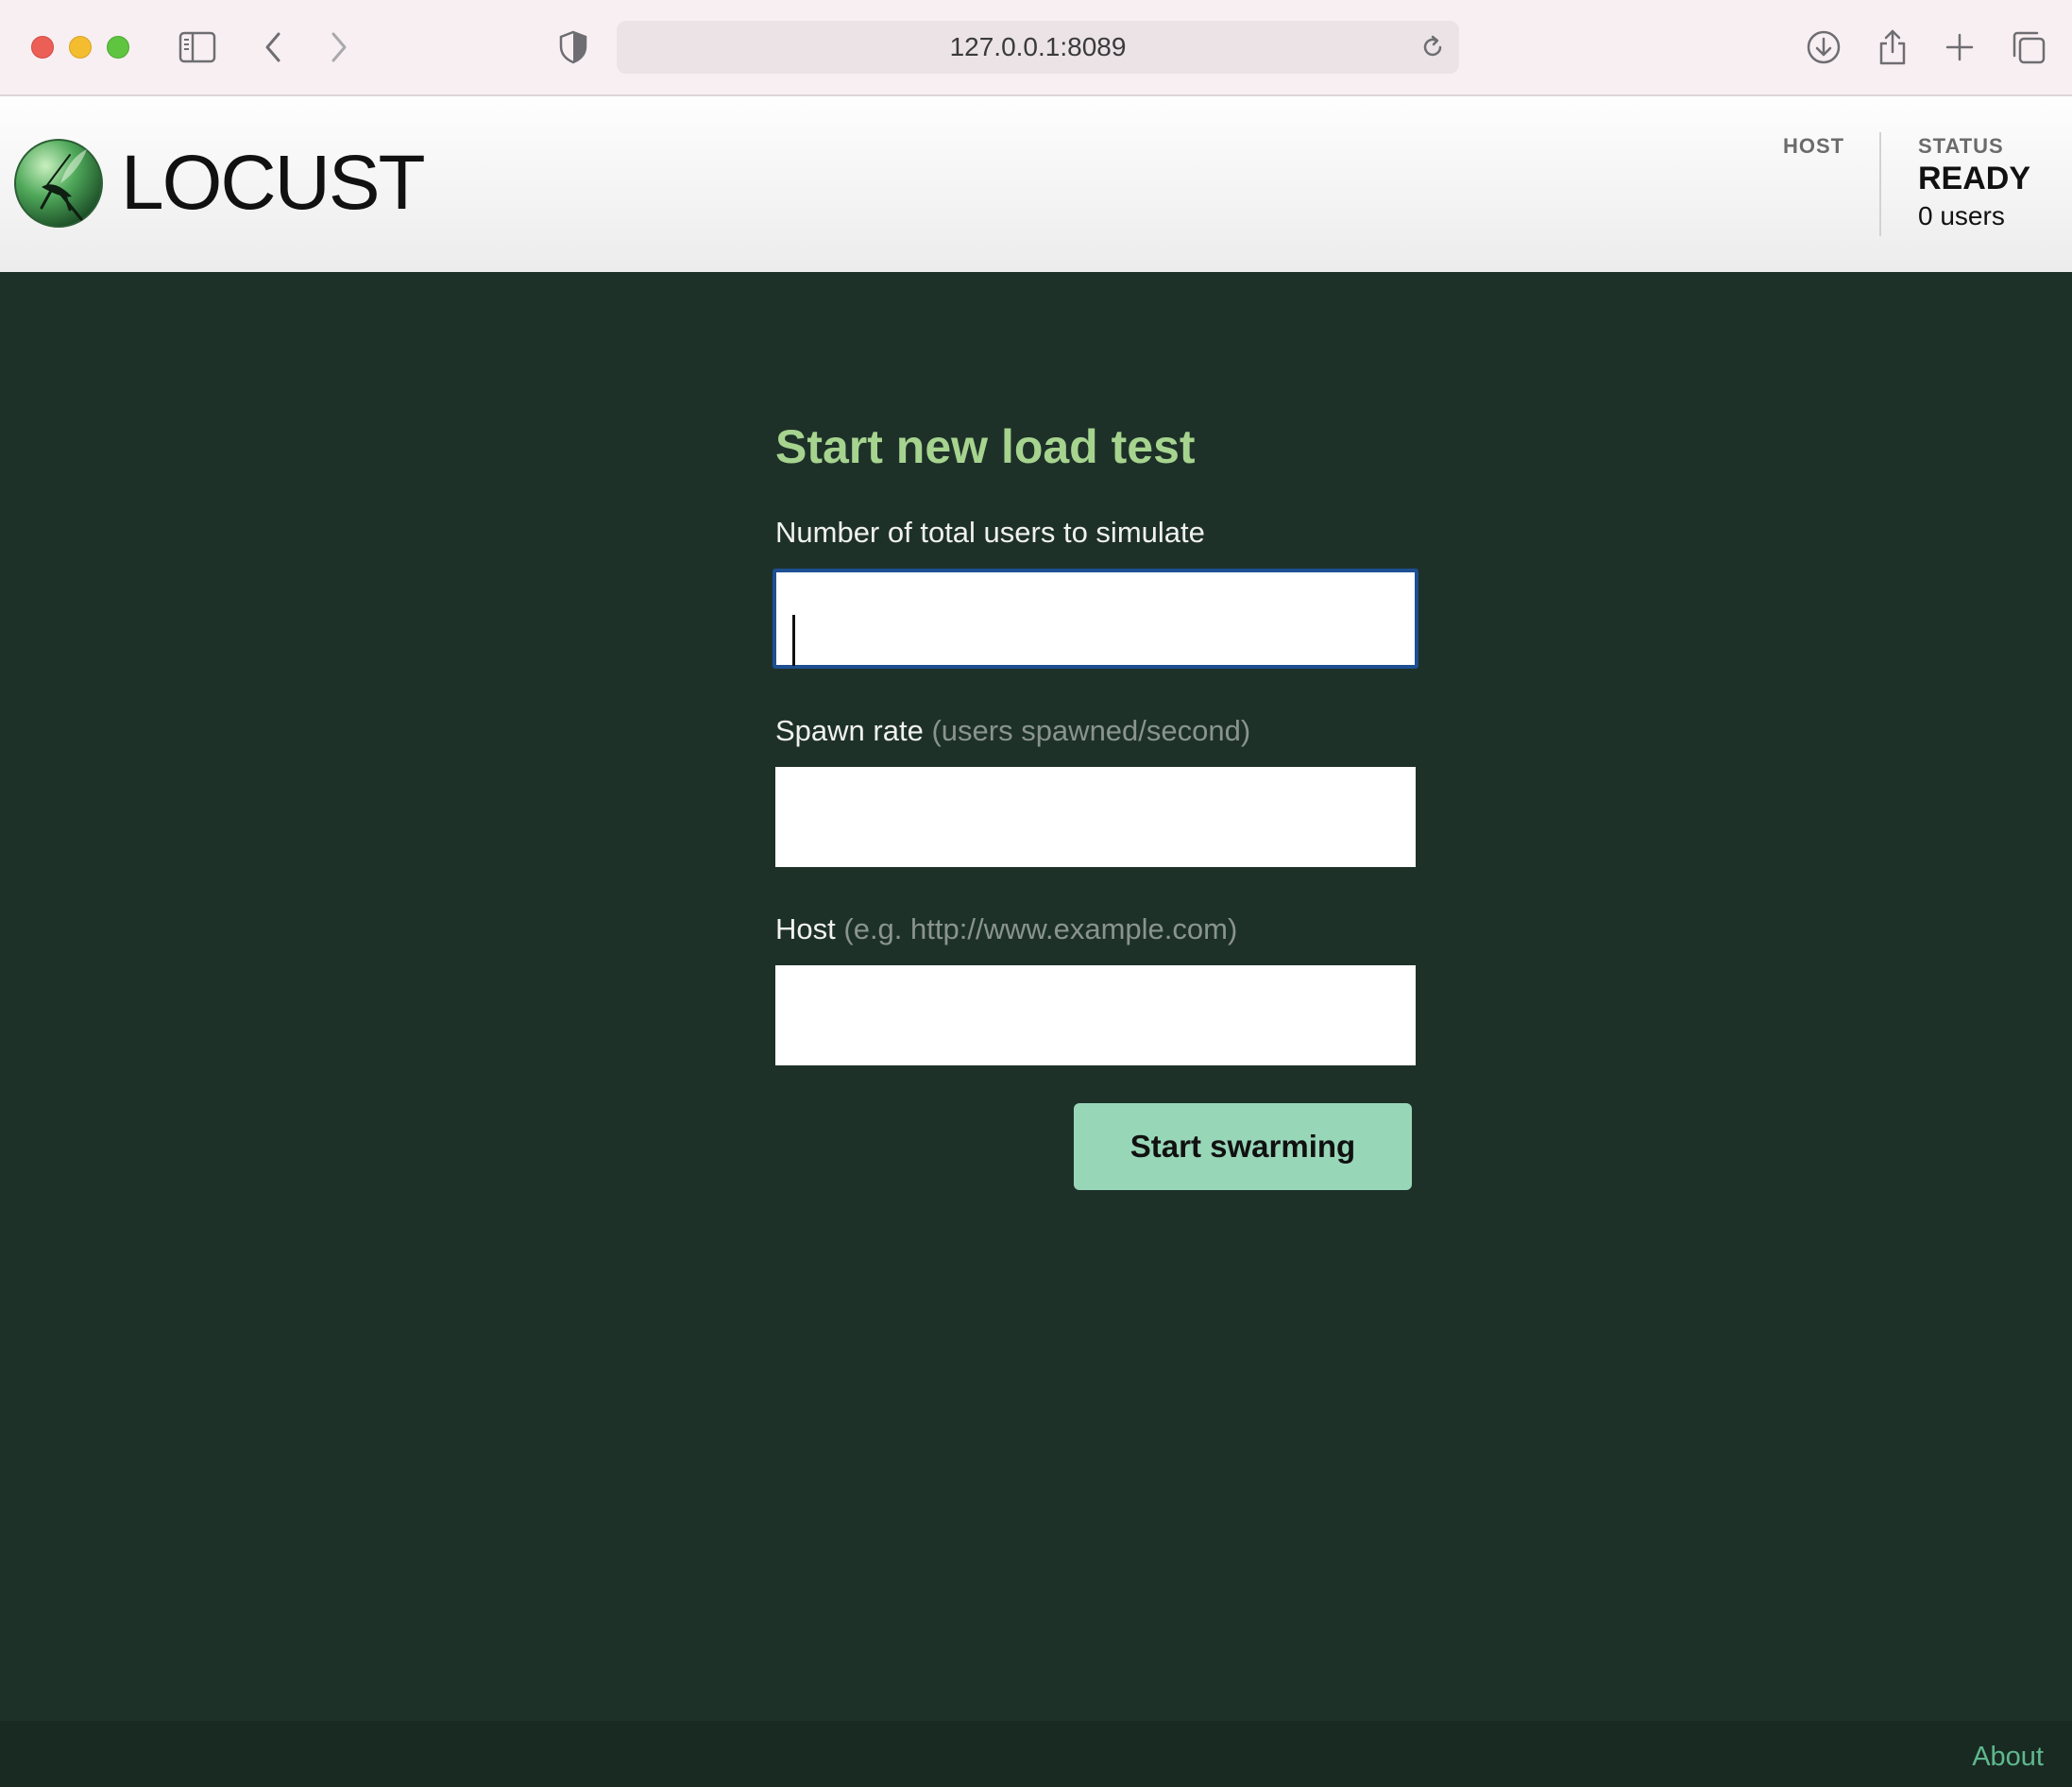 This screenshot has height=1787, width=2072. Describe the element at coordinates (274, 183) in the screenshot. I see `logo-text: LOCUST` at that location.